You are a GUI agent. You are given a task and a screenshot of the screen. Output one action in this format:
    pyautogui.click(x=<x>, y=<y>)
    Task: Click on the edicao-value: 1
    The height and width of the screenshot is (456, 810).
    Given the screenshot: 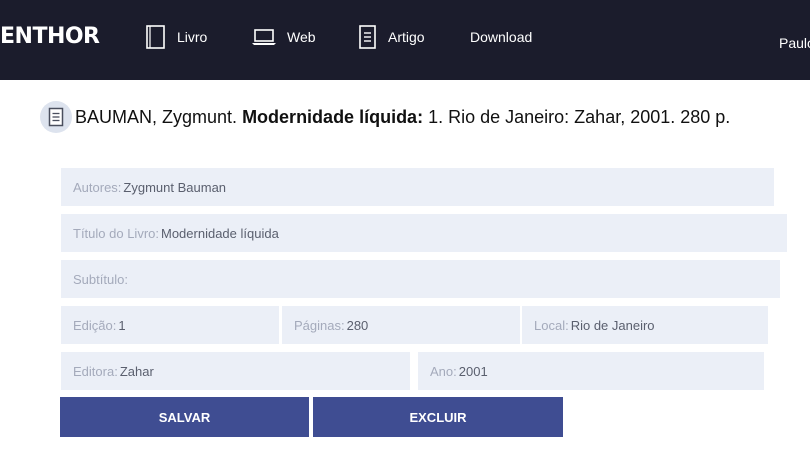 What is the action you would take?
    pyautogui.click(x=122, y=325)
    